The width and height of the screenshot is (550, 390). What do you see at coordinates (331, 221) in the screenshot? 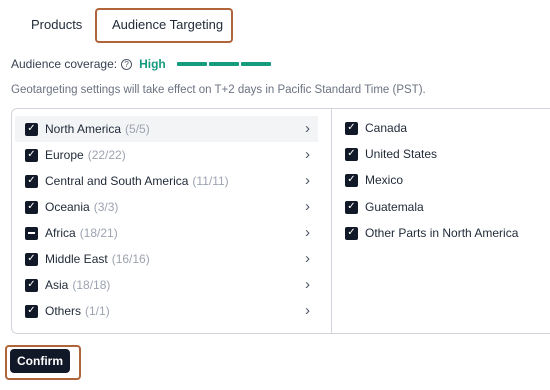
I see `panel-divider` at bounding box center [331, 221].